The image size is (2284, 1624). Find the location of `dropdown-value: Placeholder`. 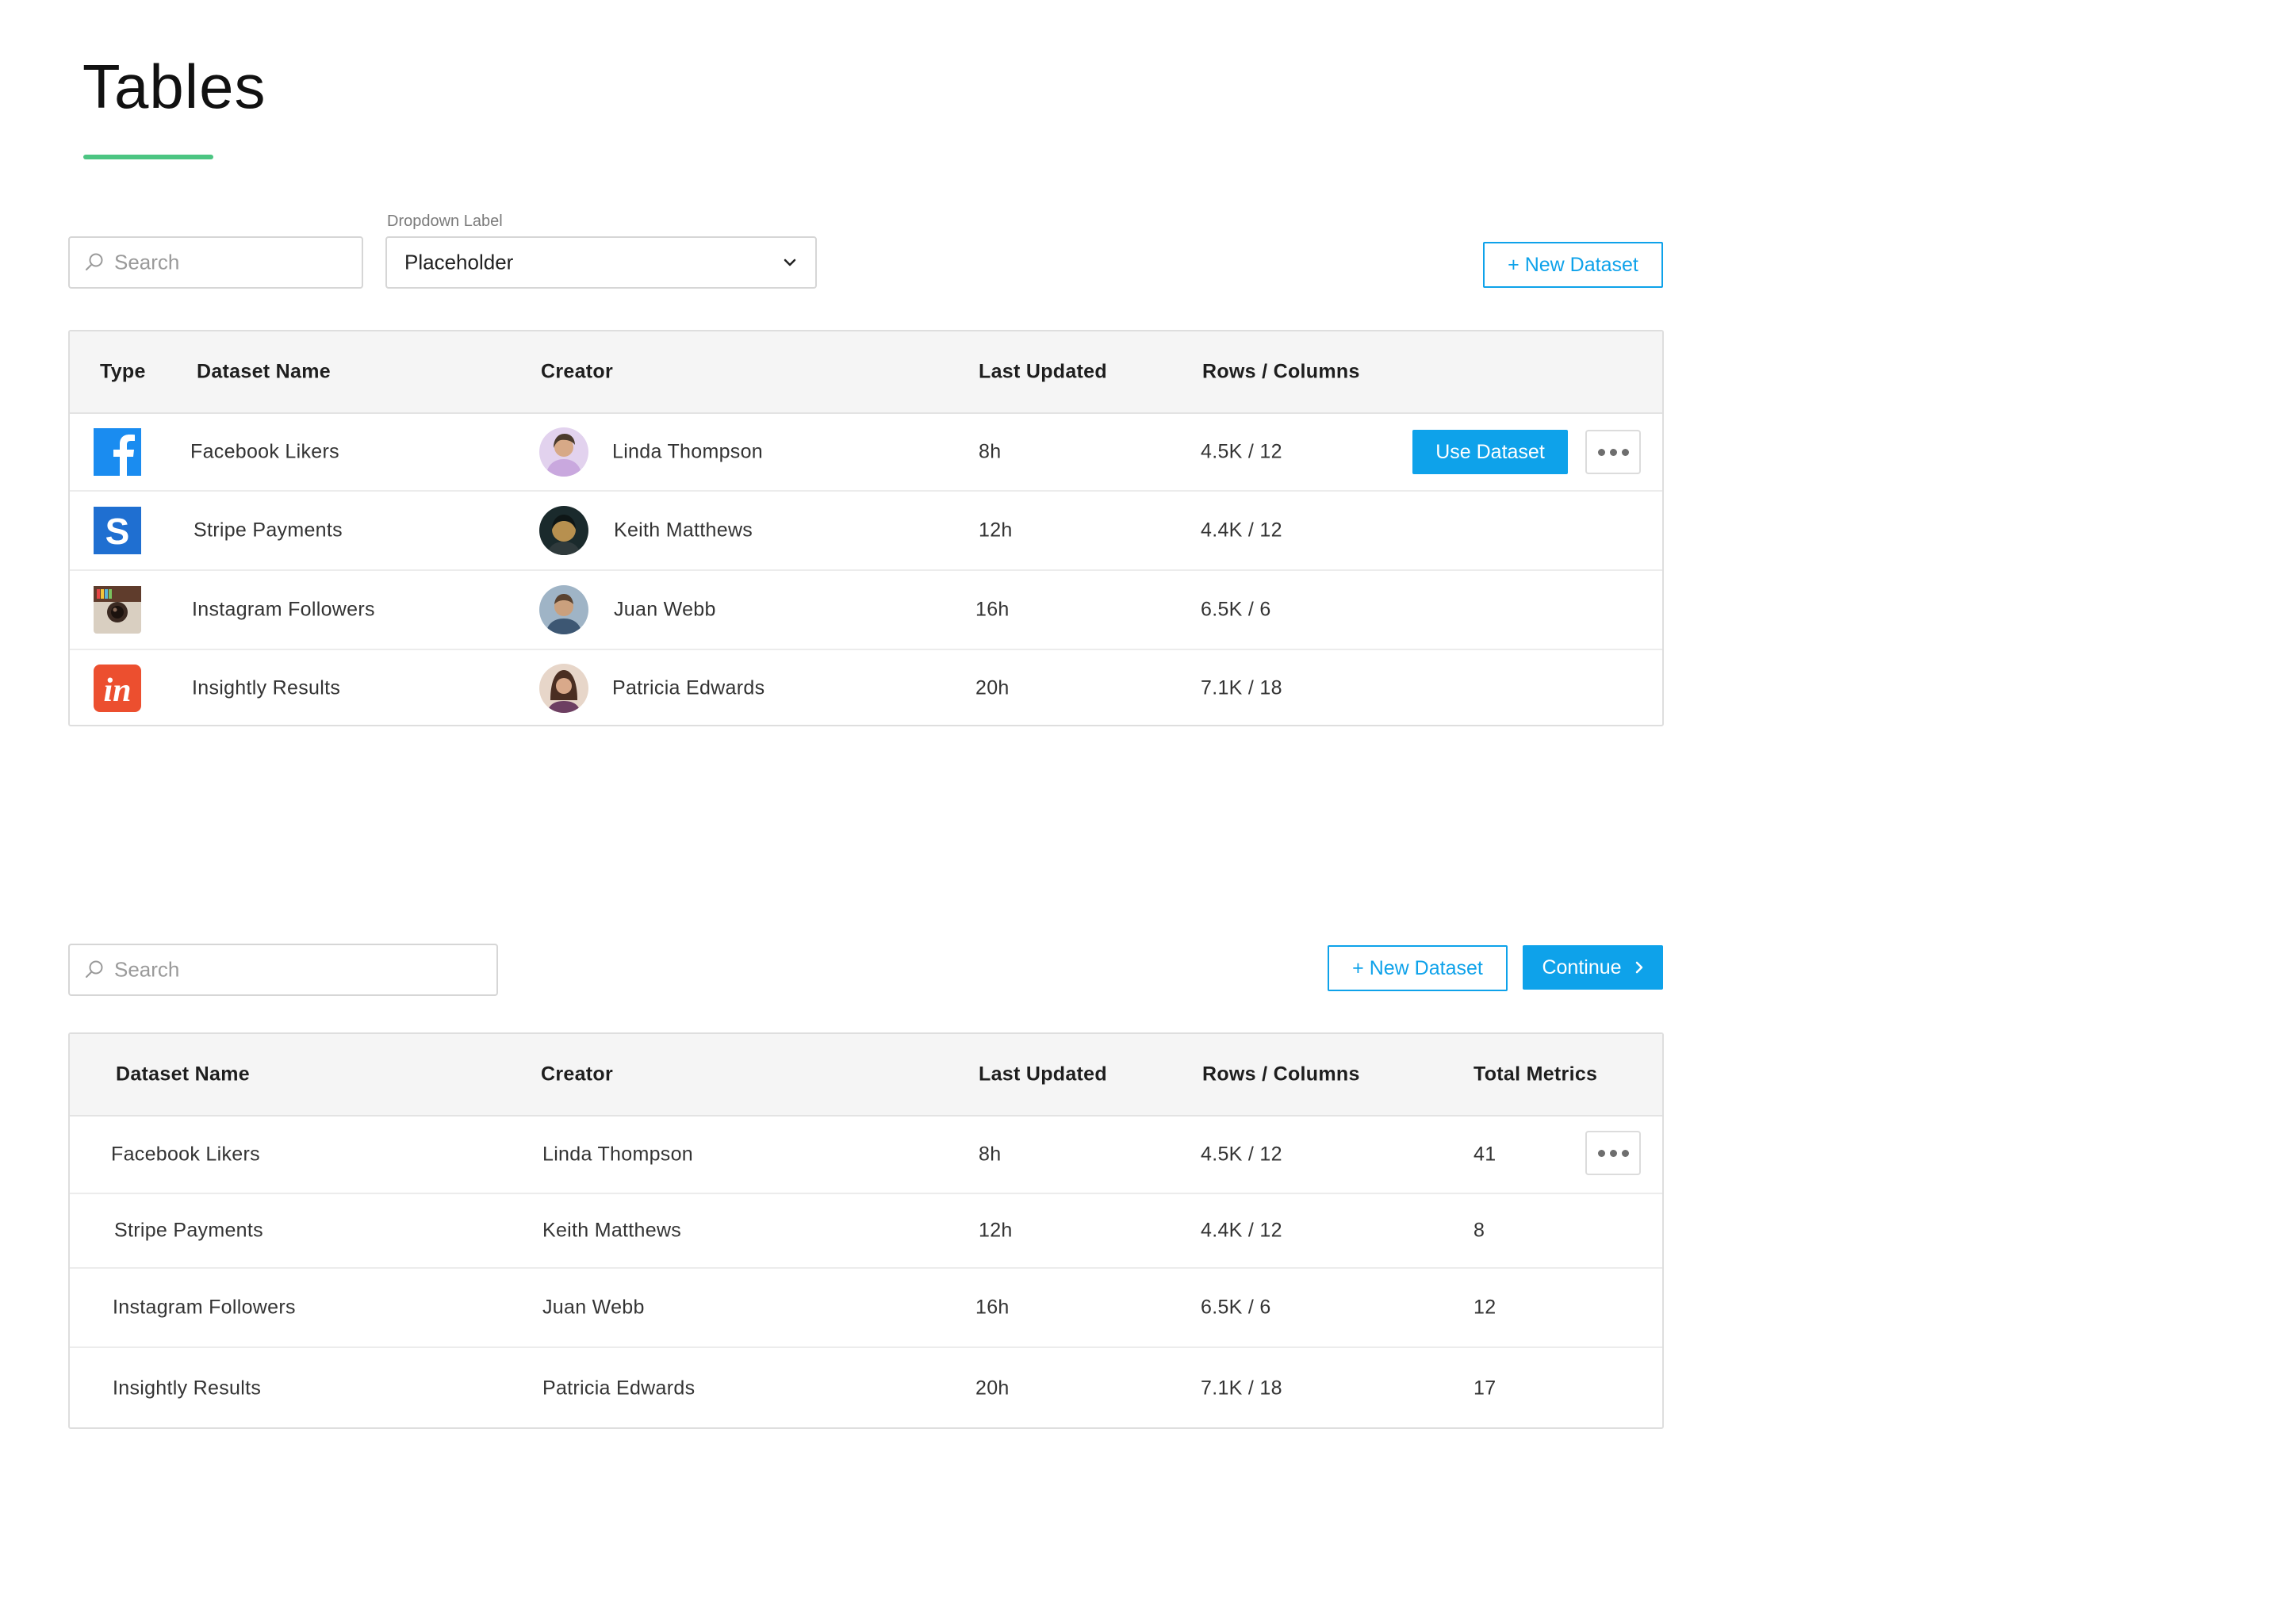

dropdown-value: Placeholder is located at coordinates (459, 262).